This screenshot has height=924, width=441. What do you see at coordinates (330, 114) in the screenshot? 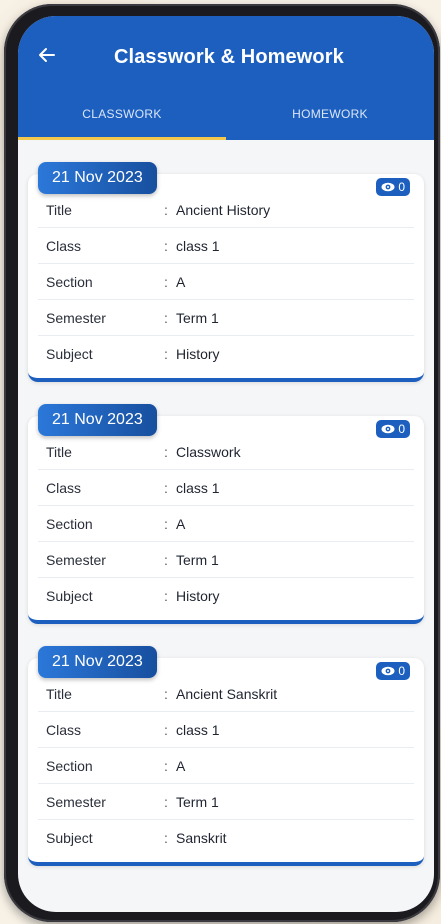
I see `tab-homework: HOMEWORK` at bounding box center [330, 114].